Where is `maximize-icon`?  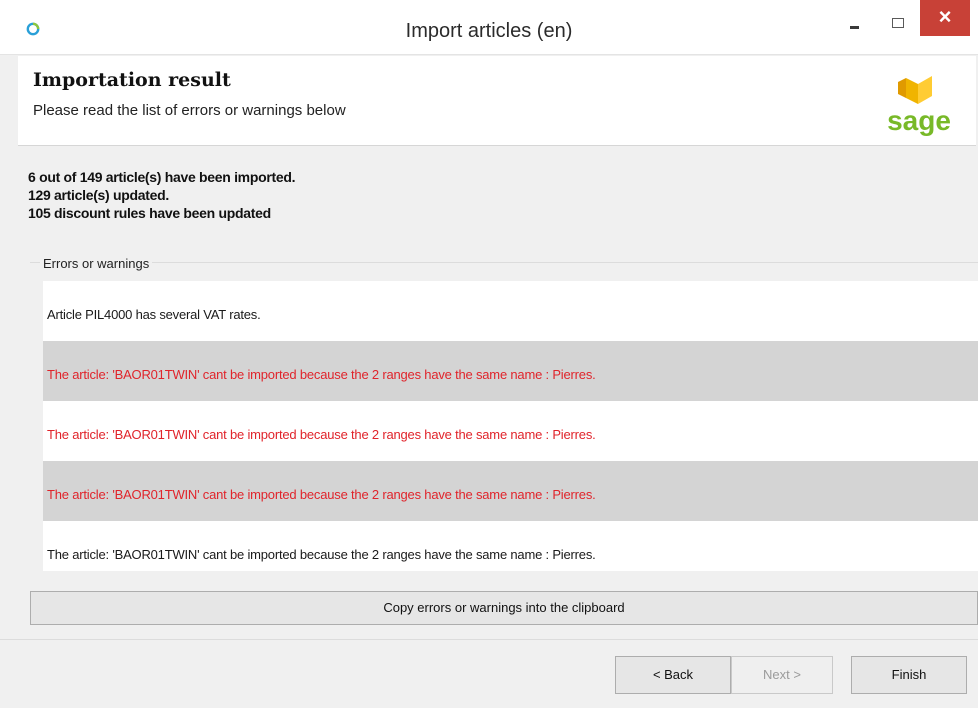 maximize-icon is located at coordinates (898, 23).